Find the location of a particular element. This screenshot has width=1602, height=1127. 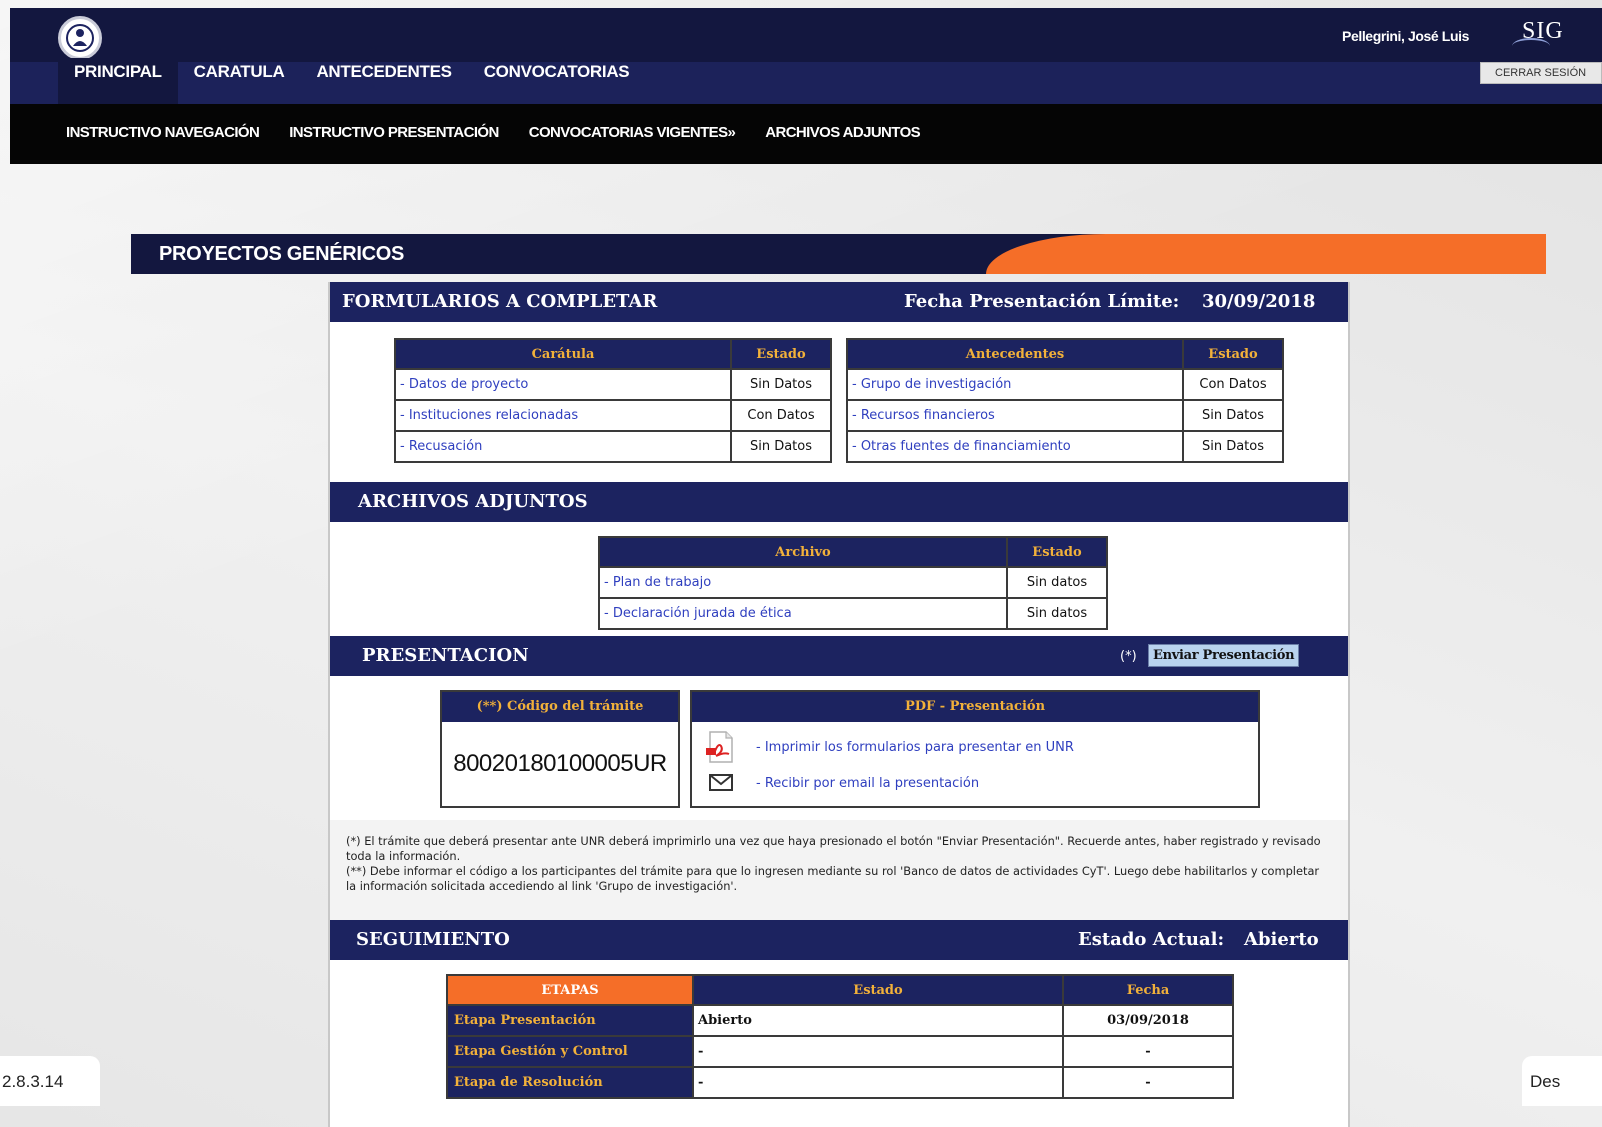

presentacion-title: PRESENTACION is located at coordinates (445, 655).